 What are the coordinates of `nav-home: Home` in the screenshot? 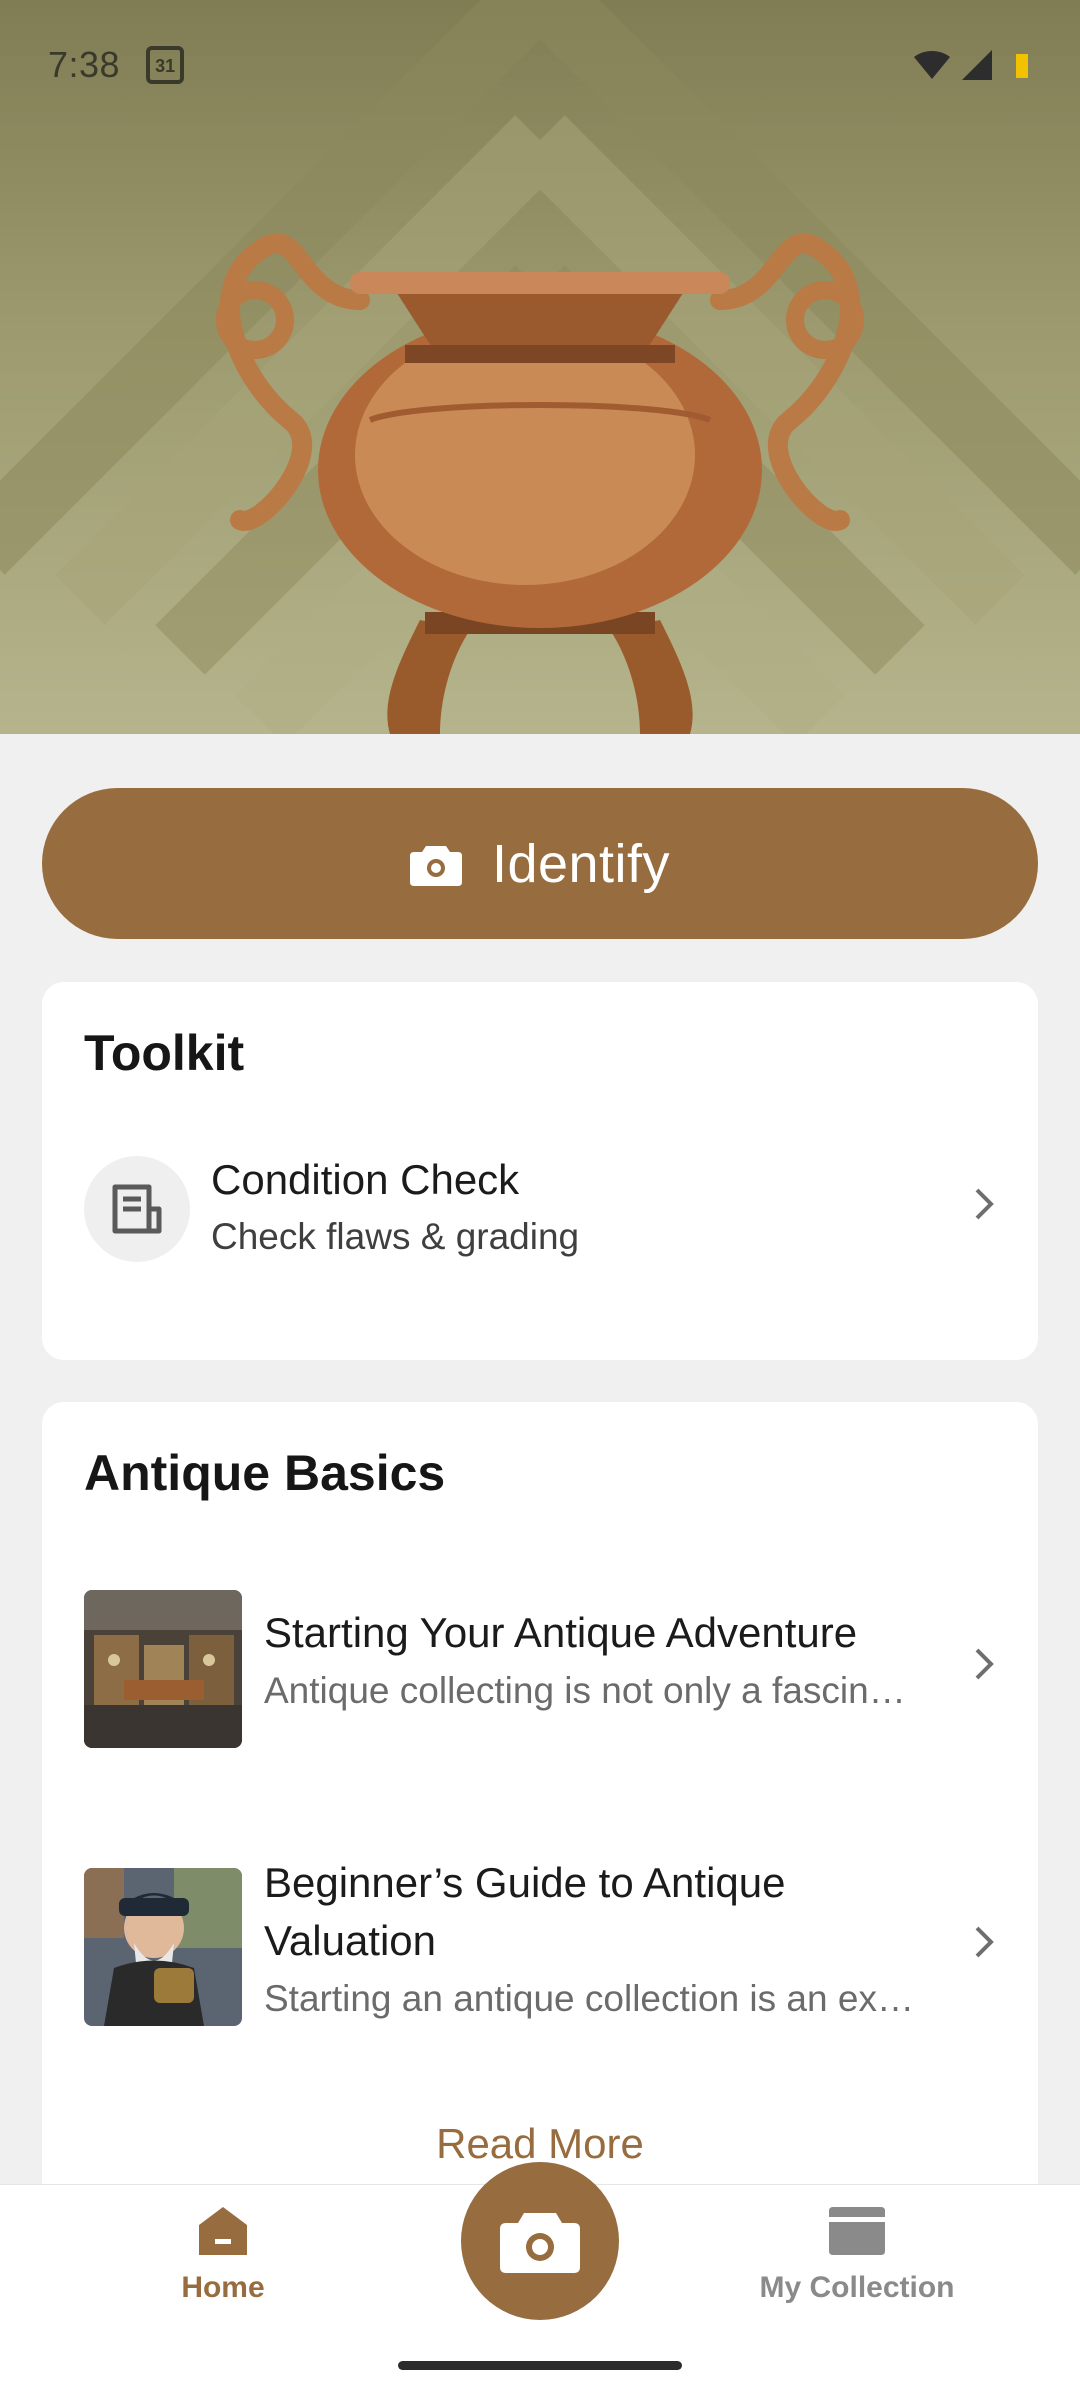 It's located at (223, 2270).